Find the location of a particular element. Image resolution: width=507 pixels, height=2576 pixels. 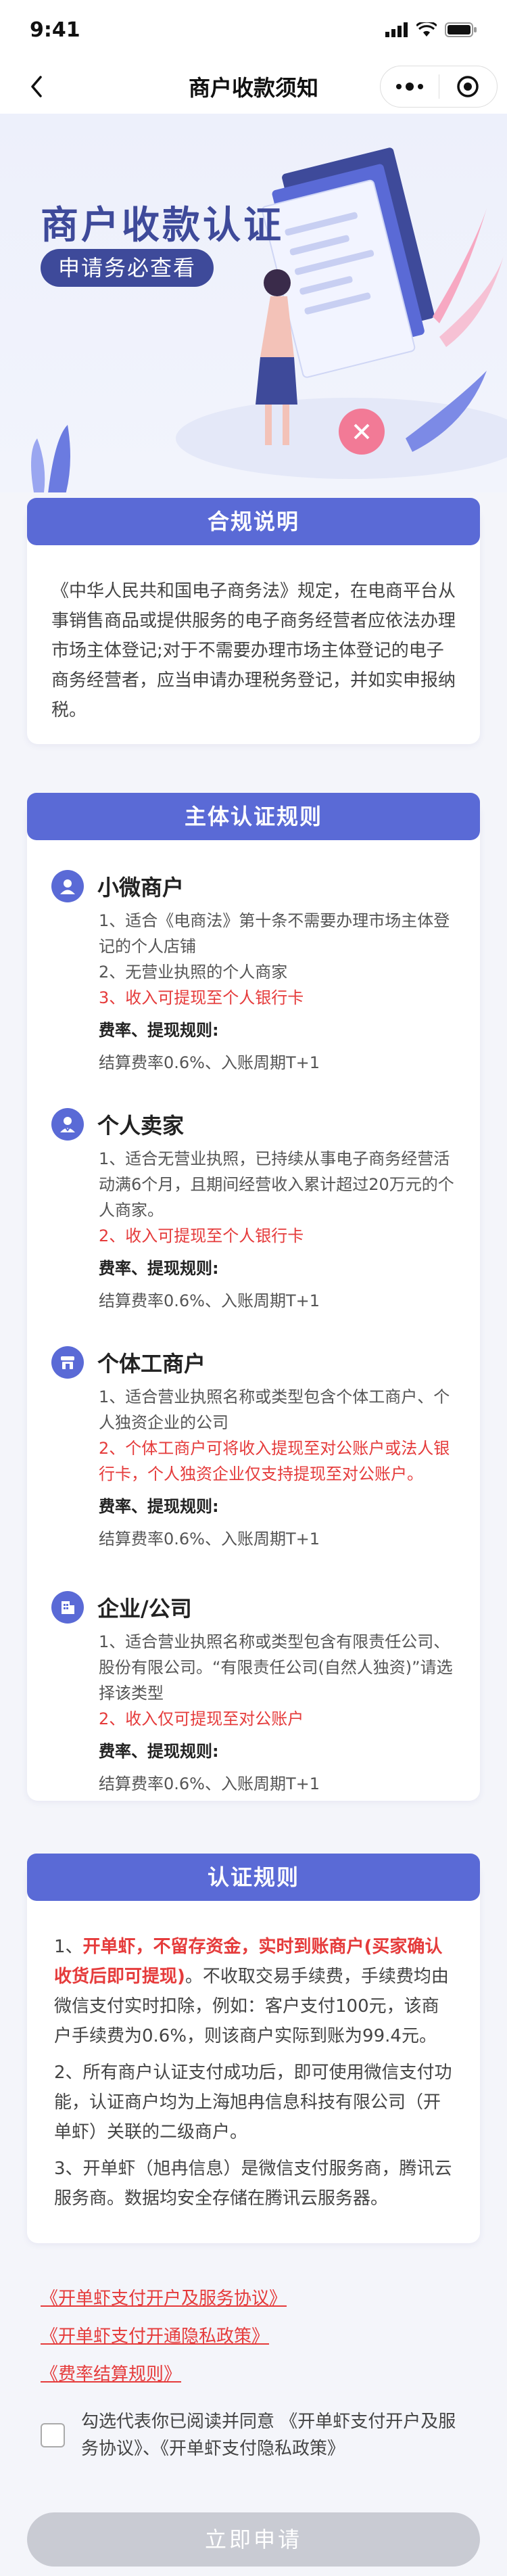

hero-banner: 商户收款认证 申请务必查看 is located at coordinates (254, 303).